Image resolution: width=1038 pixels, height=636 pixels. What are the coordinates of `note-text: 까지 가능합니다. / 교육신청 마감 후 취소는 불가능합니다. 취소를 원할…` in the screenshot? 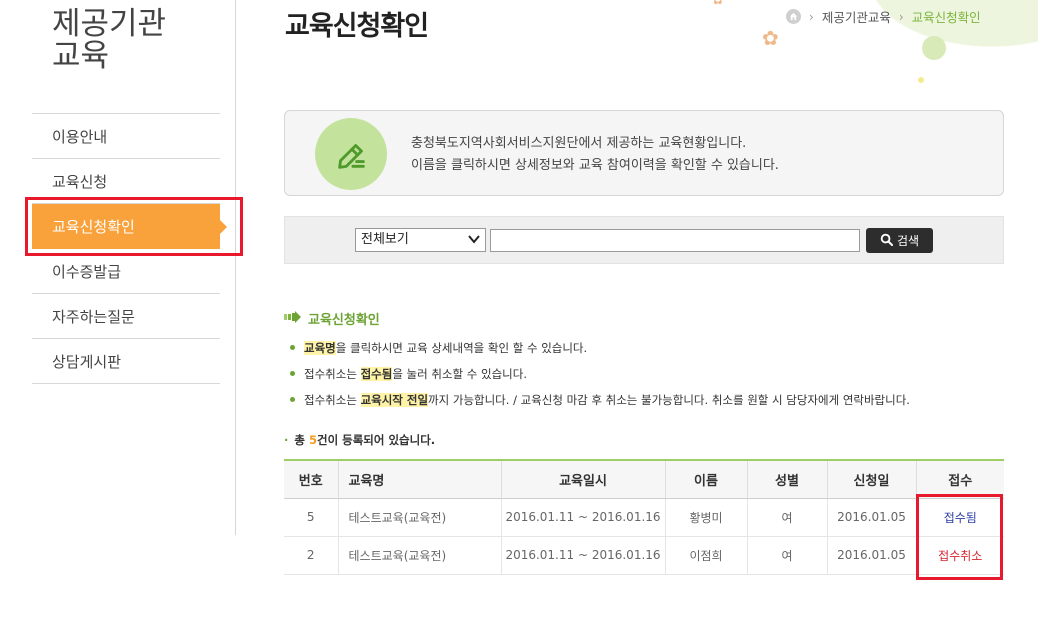 It's located at (669, 400).